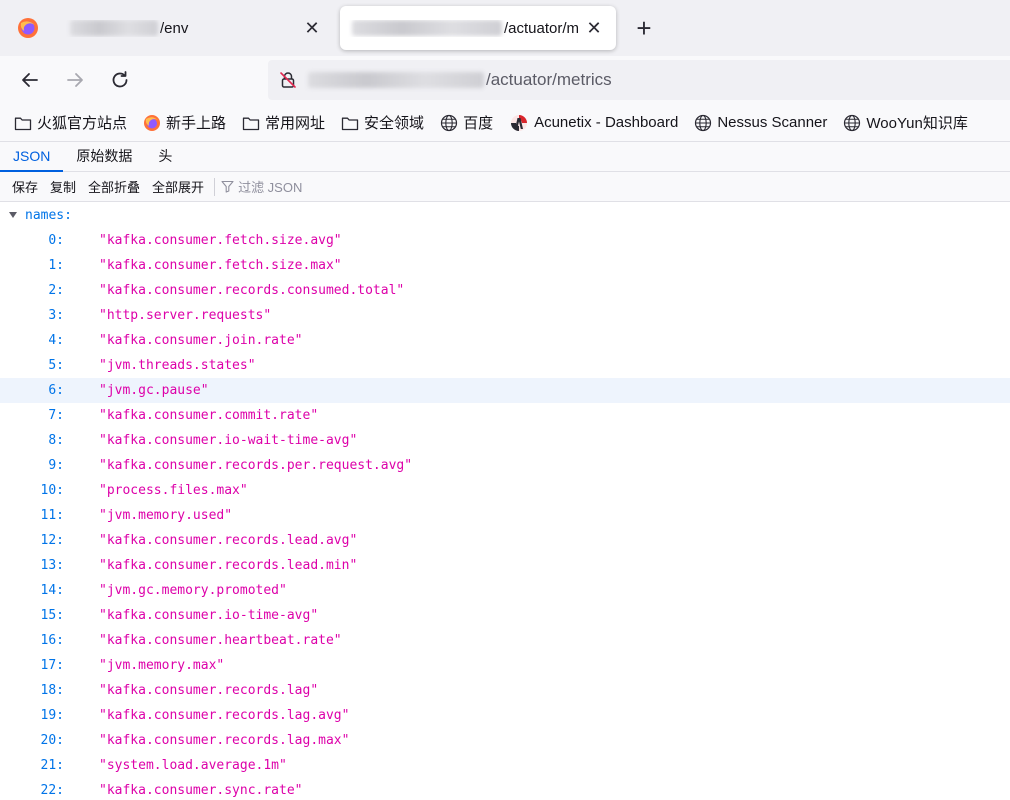 The image size is (1010, 800). I want to click on json-root-row: names:, so click(505, 215).